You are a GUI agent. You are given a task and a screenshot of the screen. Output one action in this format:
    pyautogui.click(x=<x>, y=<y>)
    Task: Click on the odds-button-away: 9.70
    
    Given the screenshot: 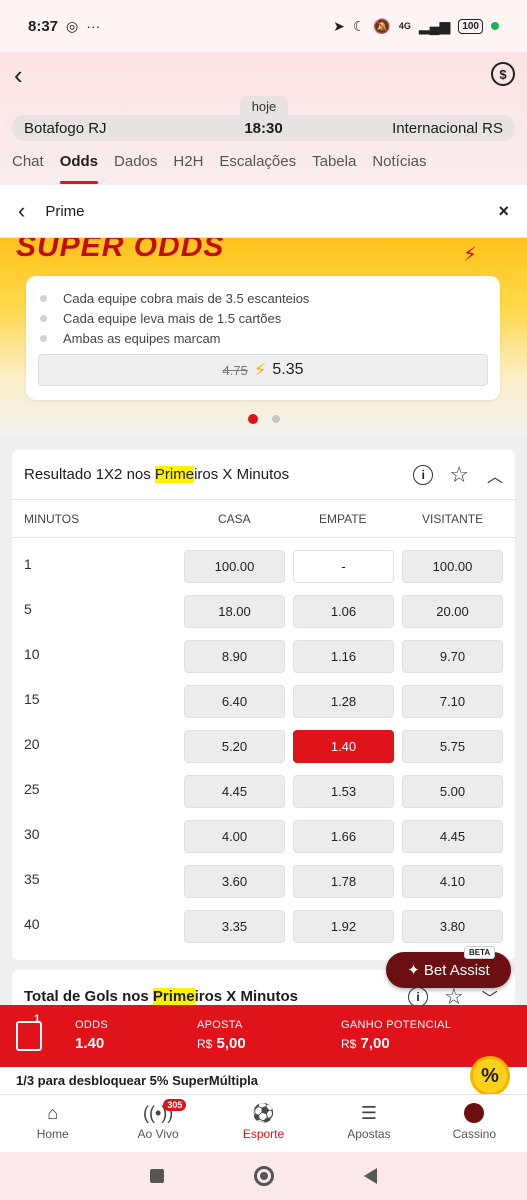 What is the action you would take?
    pyautogui.click(x=452, y=656)
    